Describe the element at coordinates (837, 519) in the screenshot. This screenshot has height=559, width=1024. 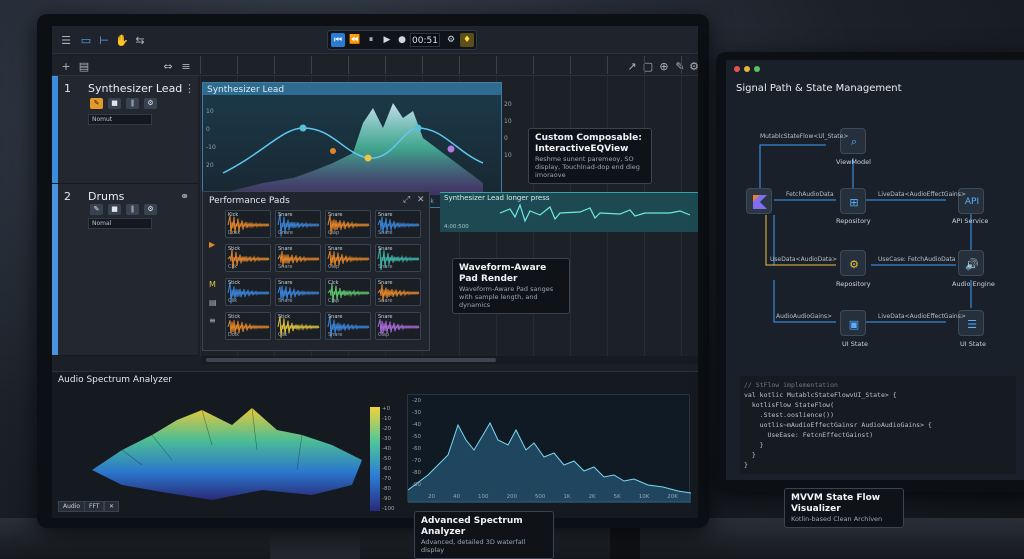
I see `mvvm-callout-subtitle: Kotlin-based Clean Archiven` at that location.